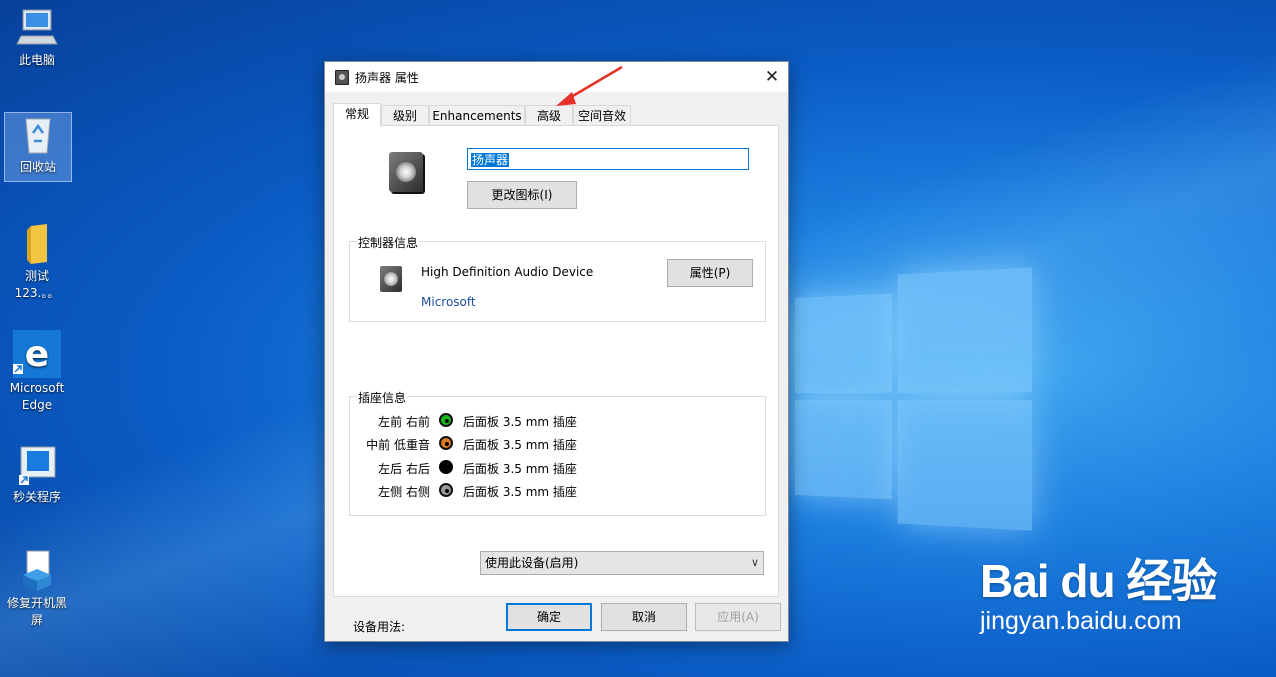 The height and width of the screenshot is (677, 1276). What do you see at coordinates (772, 77) in the screenshot?
I see `close-button: ✕` at bounding box center [772, 77].